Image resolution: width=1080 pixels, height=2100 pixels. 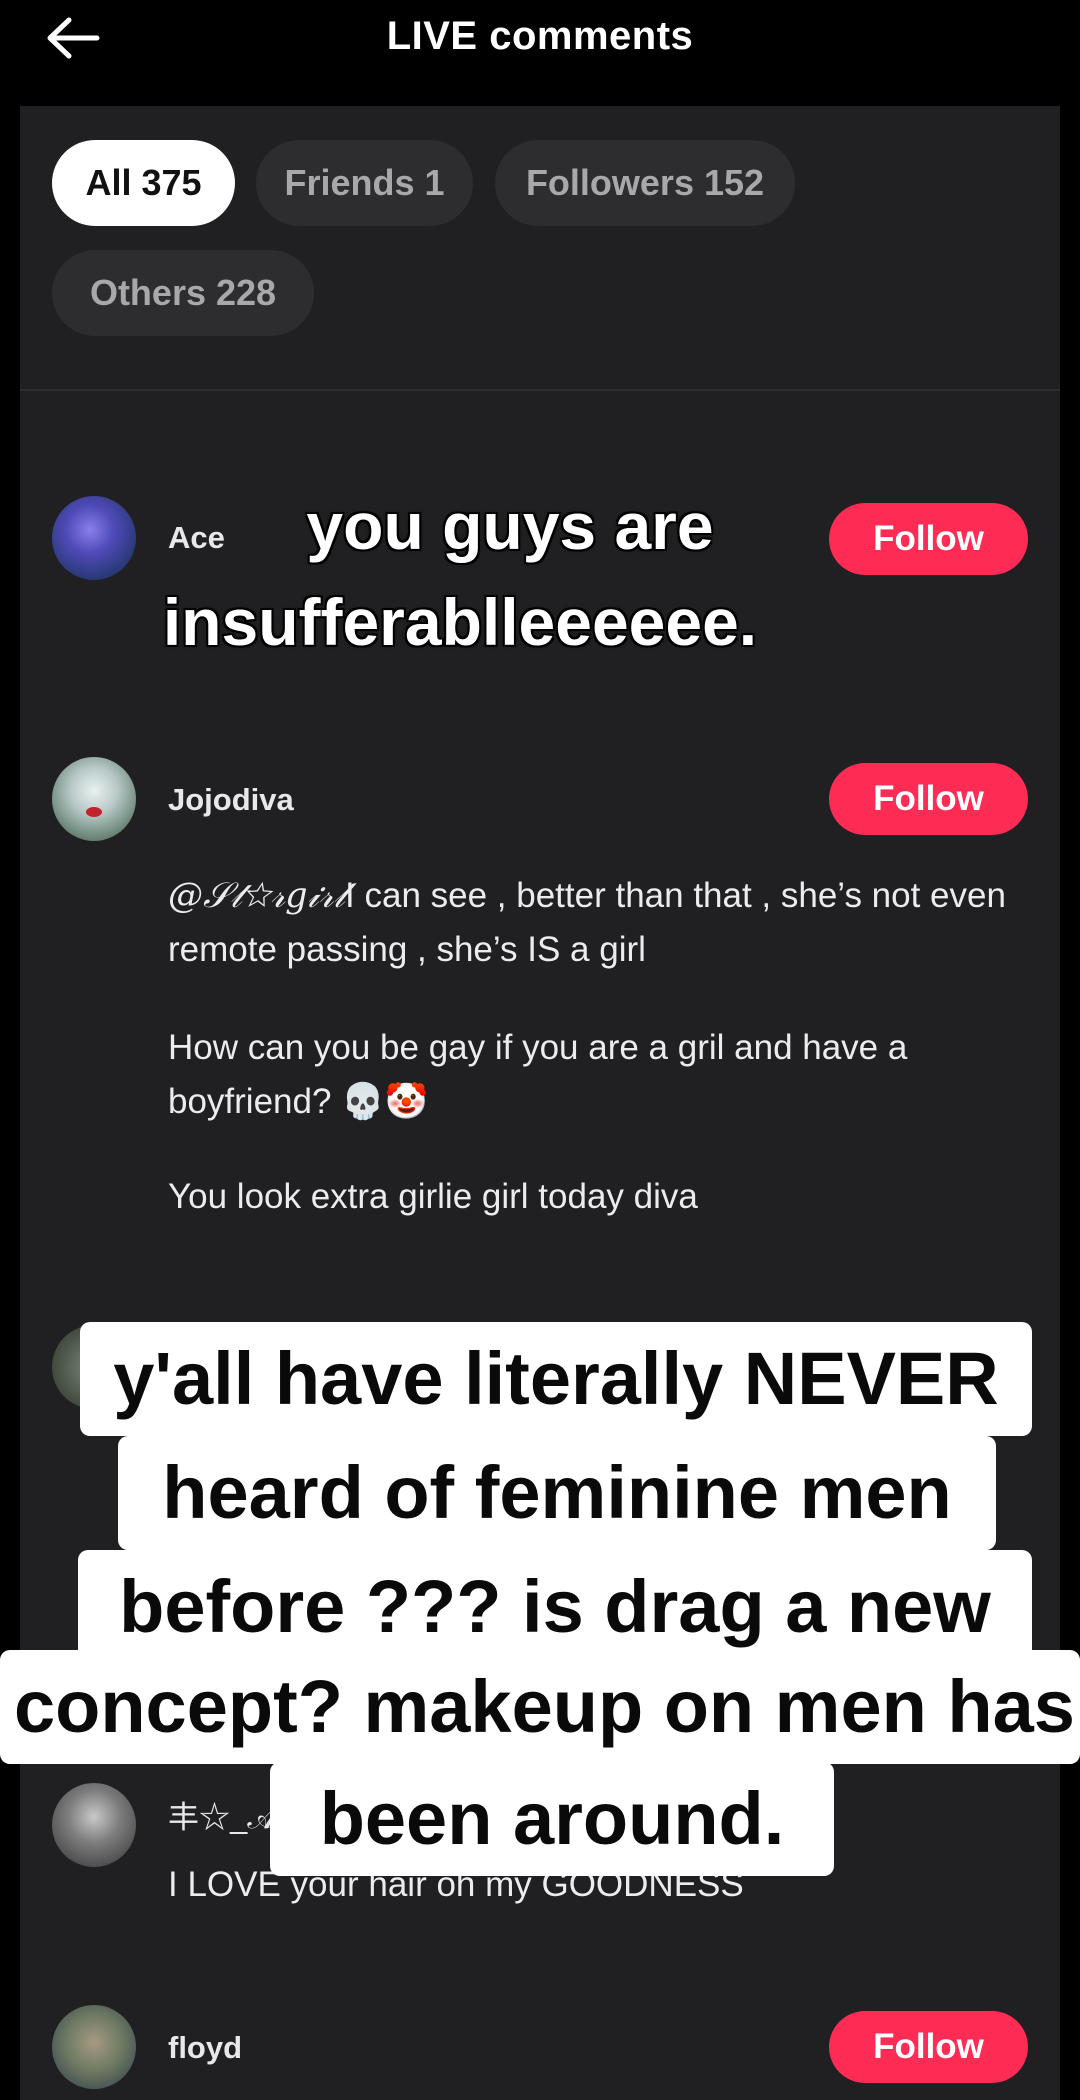 I want to click on comment-username: 丰☆_𝒜, so click(x=222, y=1814).